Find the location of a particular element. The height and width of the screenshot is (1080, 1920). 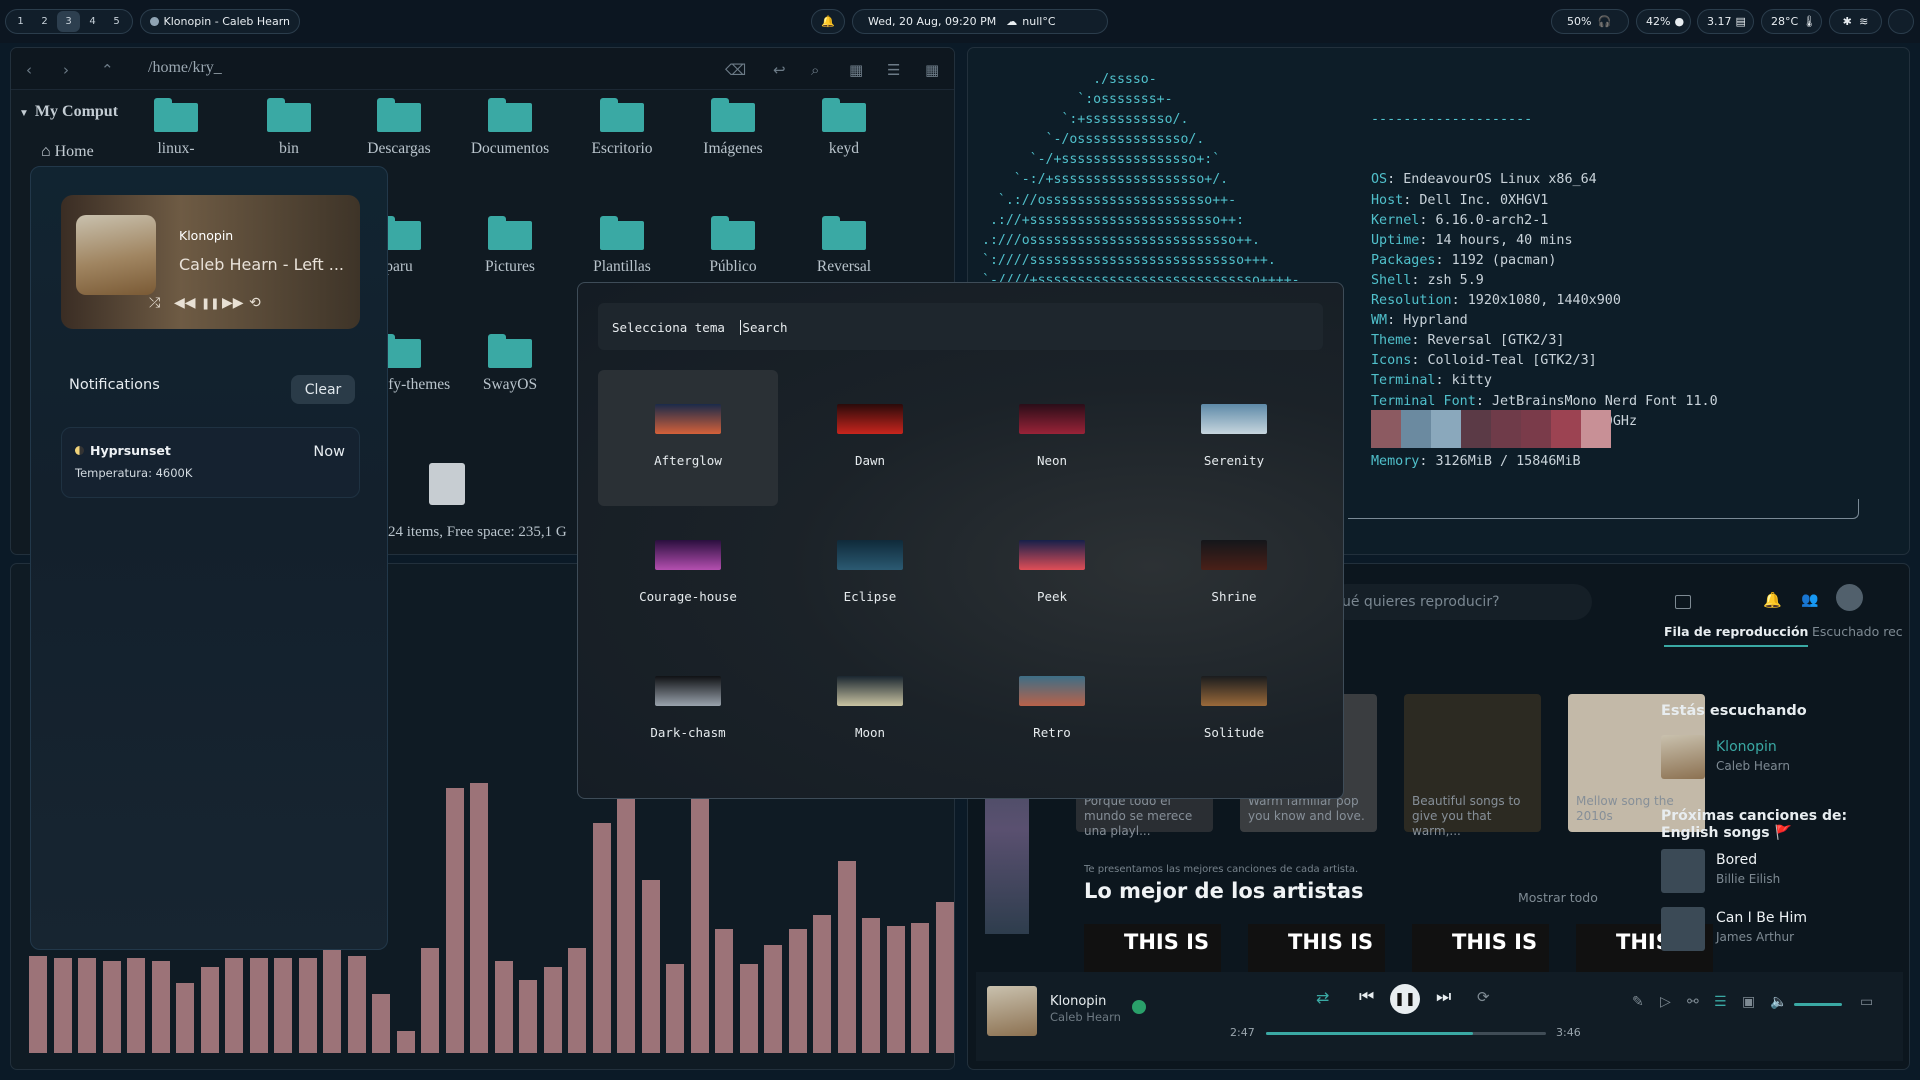

repeat-icon: ⟳ is located at coordinates (1483, 997).